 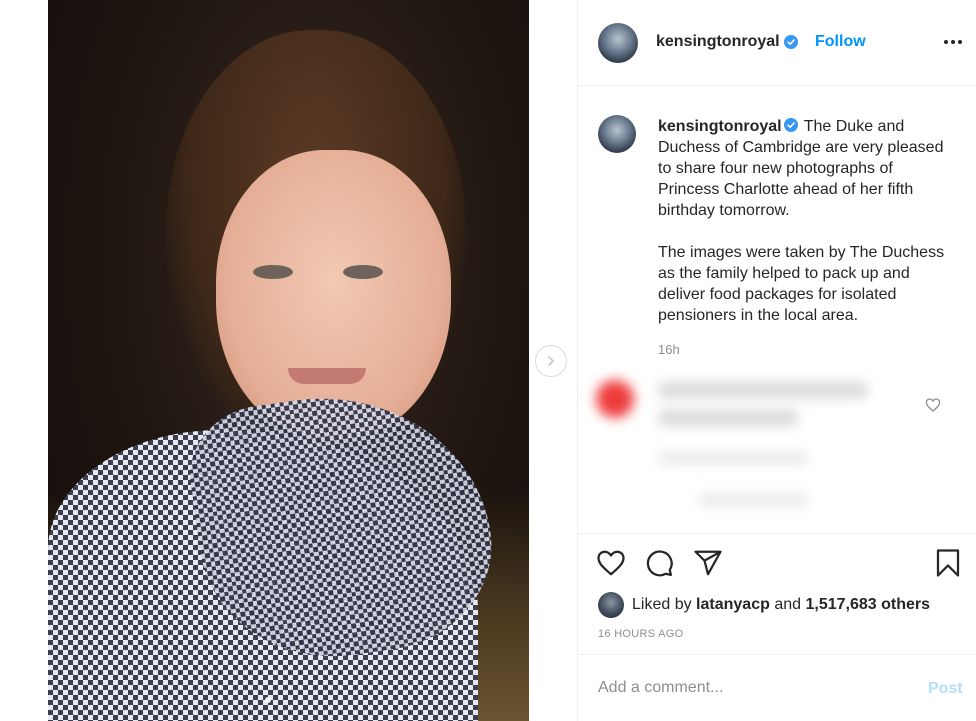 I want to click on caption-time: 16h, so click(x=669, y=349).